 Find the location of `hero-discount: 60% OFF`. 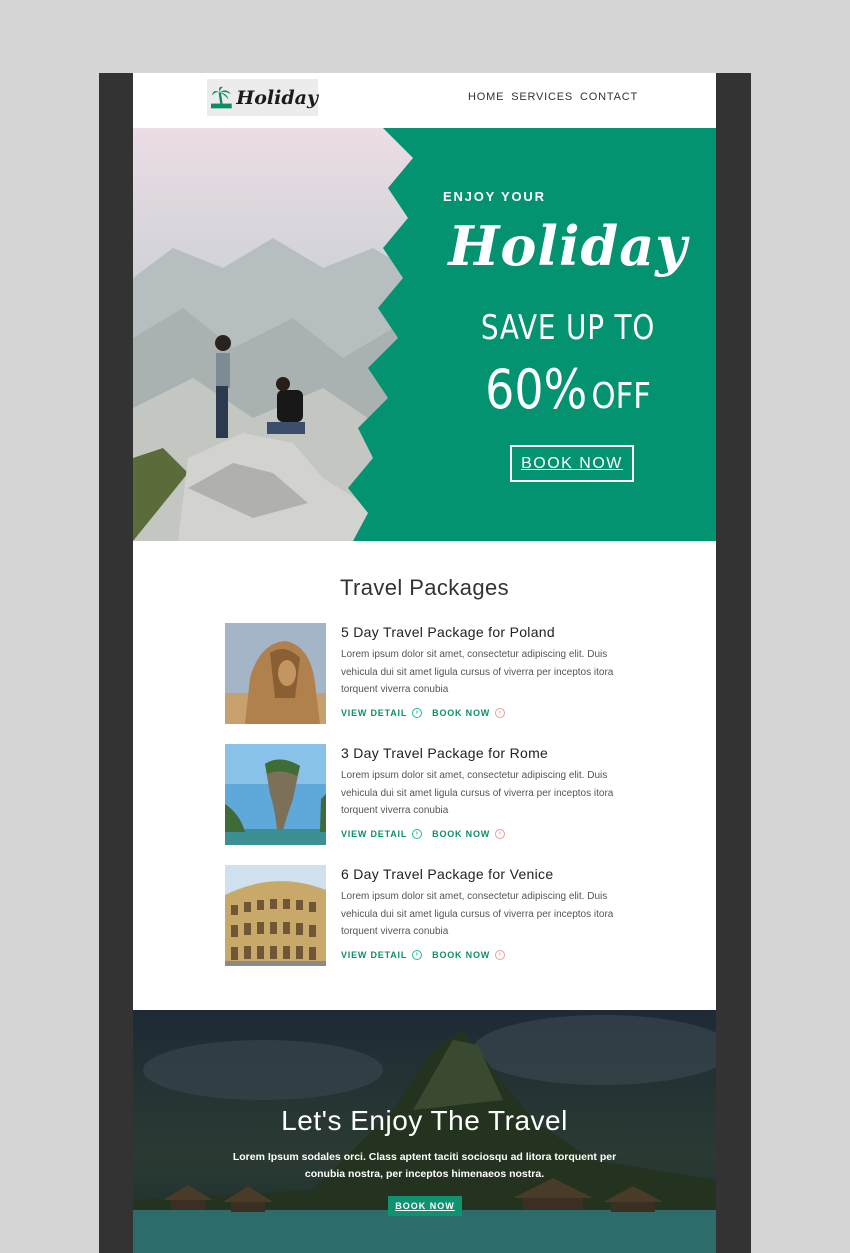

hero-discount: 60% OFF is located at coordinates (568, 389).